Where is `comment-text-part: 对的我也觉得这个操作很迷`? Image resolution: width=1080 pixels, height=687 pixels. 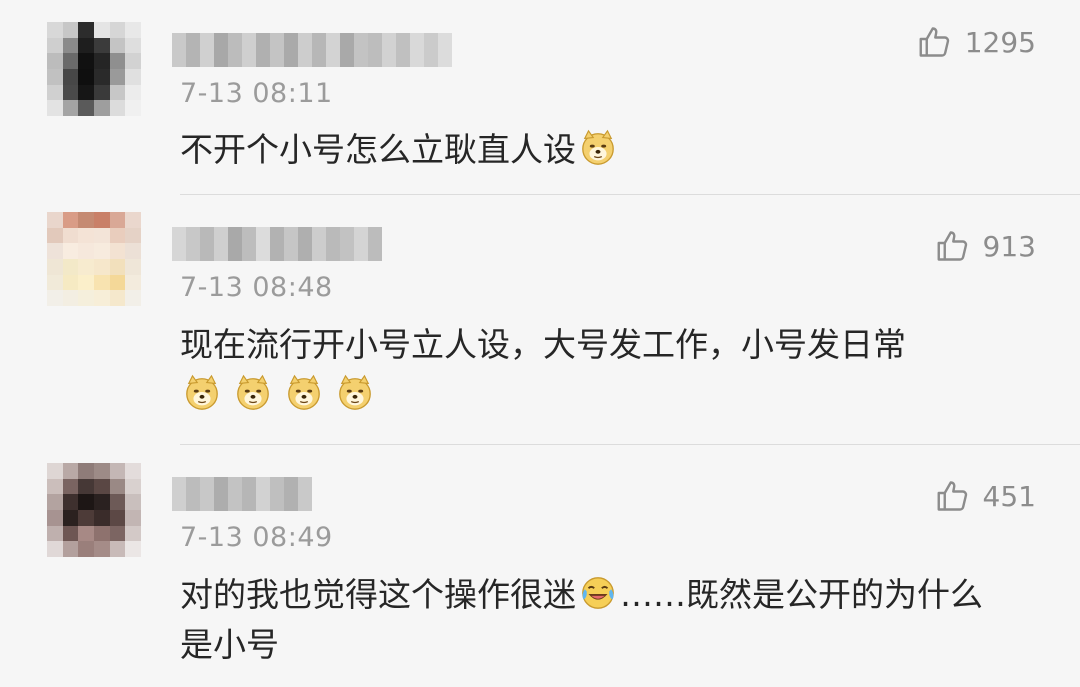
comment-text-part: 对的我也觉得这个操作很迷 is located at coordinates (378, 594).